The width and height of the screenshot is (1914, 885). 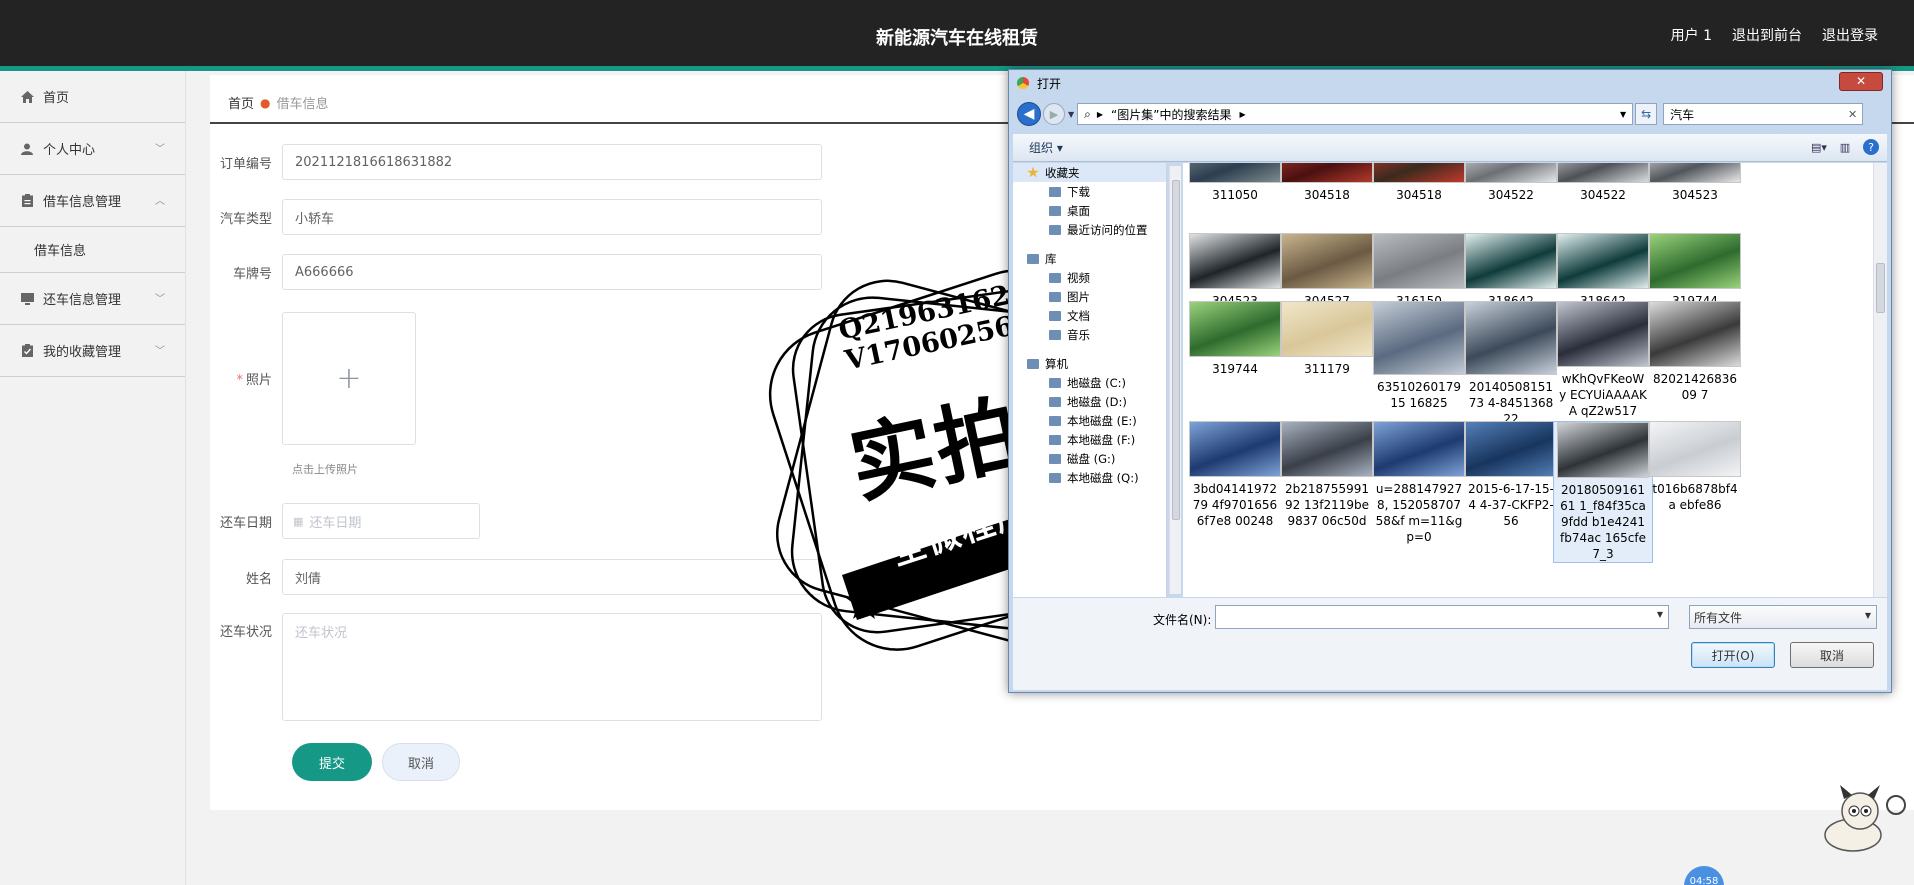 I want to click on nav-pane-item: 最近访问的位置, so click(x=1089, y=229).